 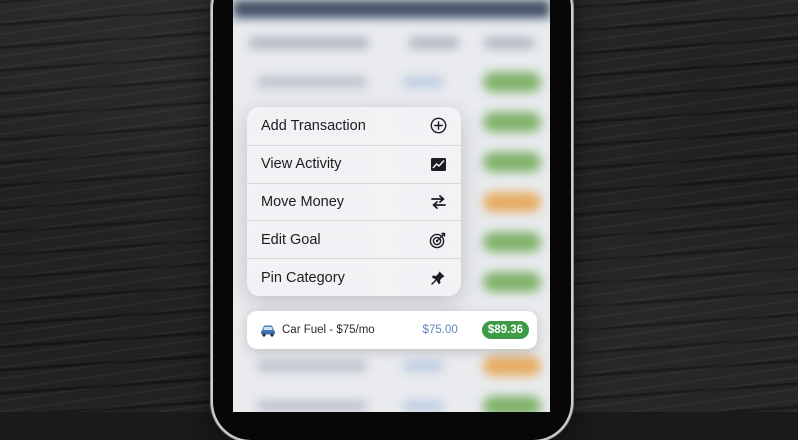 I want to click on menu-item-label: Add Transaction, so click(x=313, y=125).